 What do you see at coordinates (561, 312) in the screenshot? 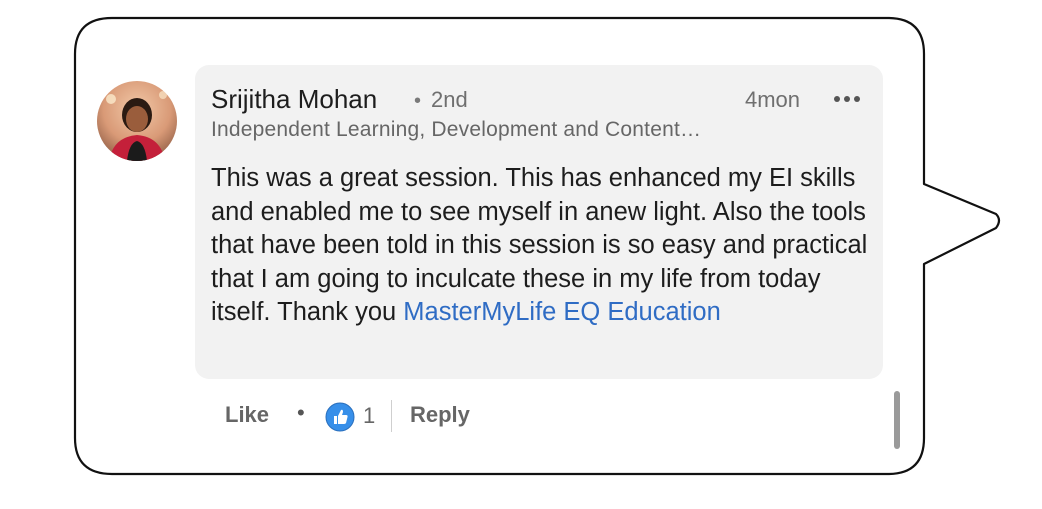
I see `mention-link: MasterMyLife EQ Education` at bounding box center [561, 312].